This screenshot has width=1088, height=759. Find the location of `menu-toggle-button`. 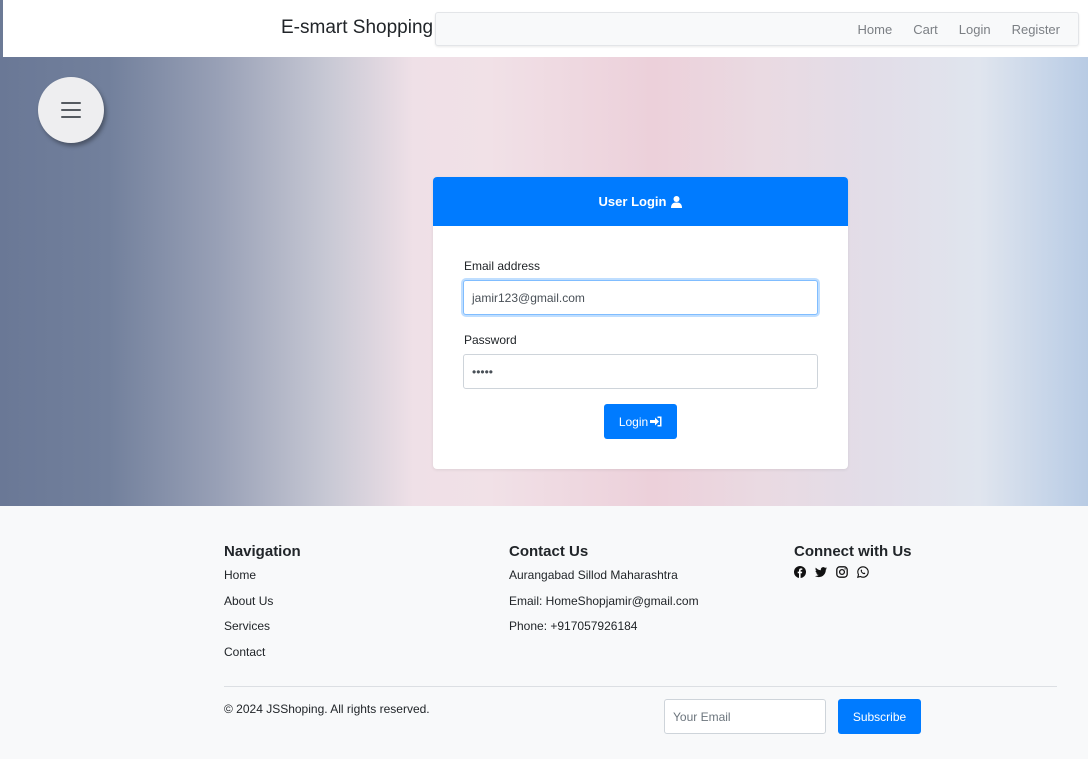

menu-toggle-button is located at coordinates (71, 110).